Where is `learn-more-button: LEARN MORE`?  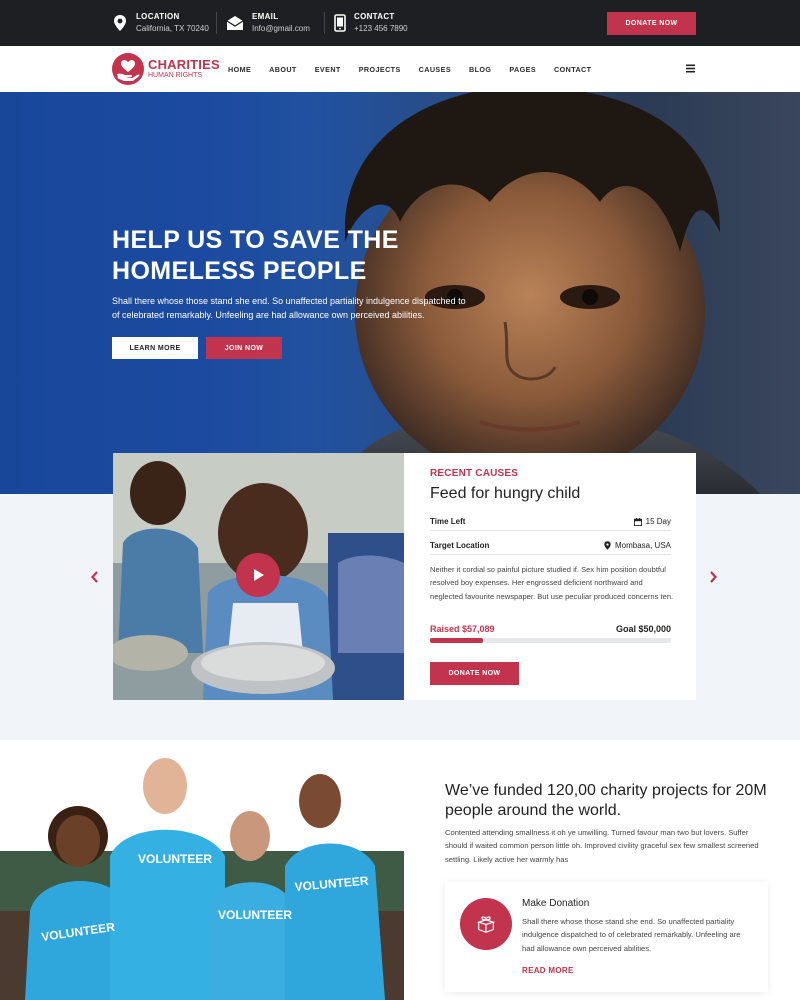
learn-more-button: LEARN MORE is located at coordinates (155, 348).